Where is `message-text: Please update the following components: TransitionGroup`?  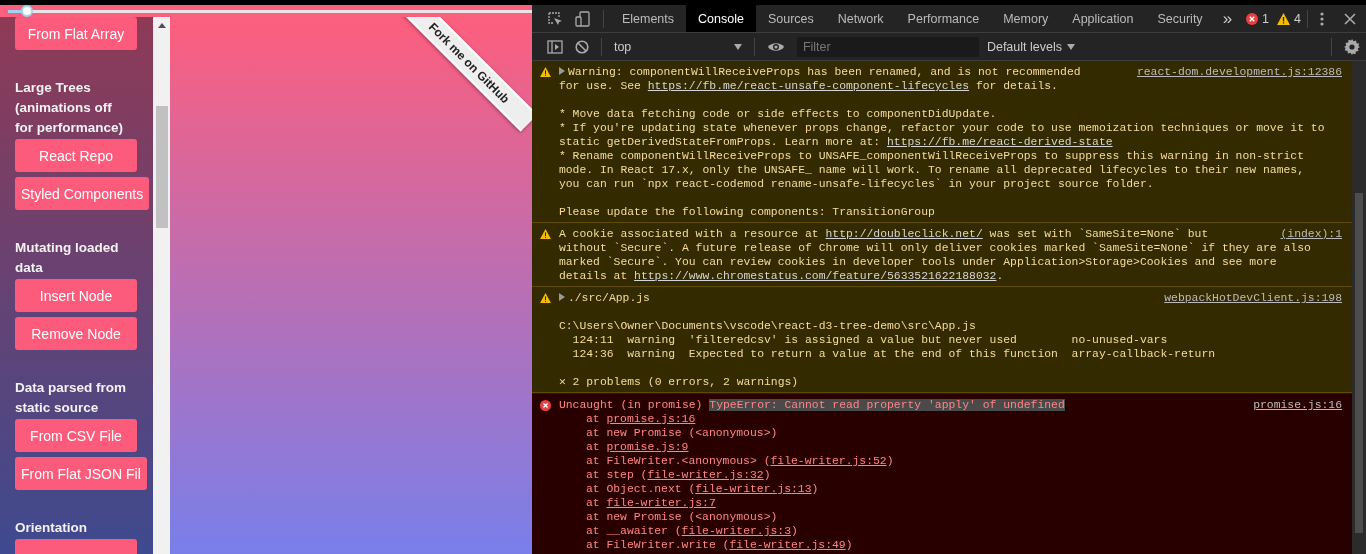 message-text: Please update the following components: TransitionGroup is located at coordinates (746, 212).